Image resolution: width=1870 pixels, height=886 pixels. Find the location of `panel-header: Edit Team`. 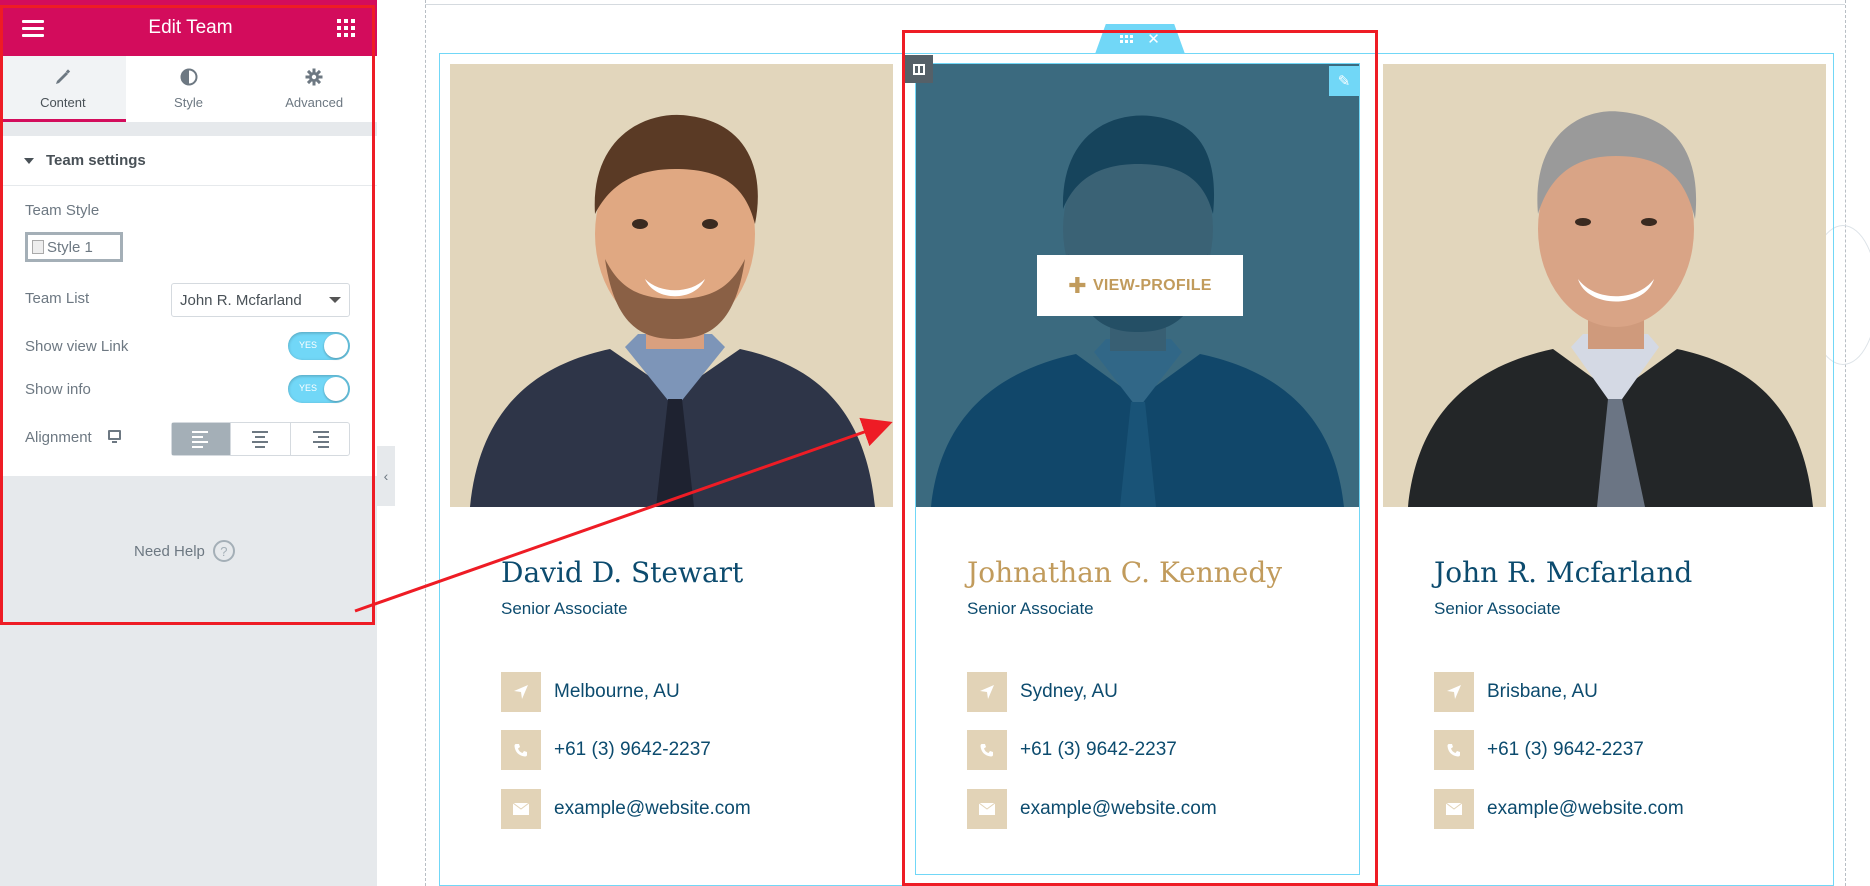

panel-header: Edit Team is located at coordinates (188, 28).